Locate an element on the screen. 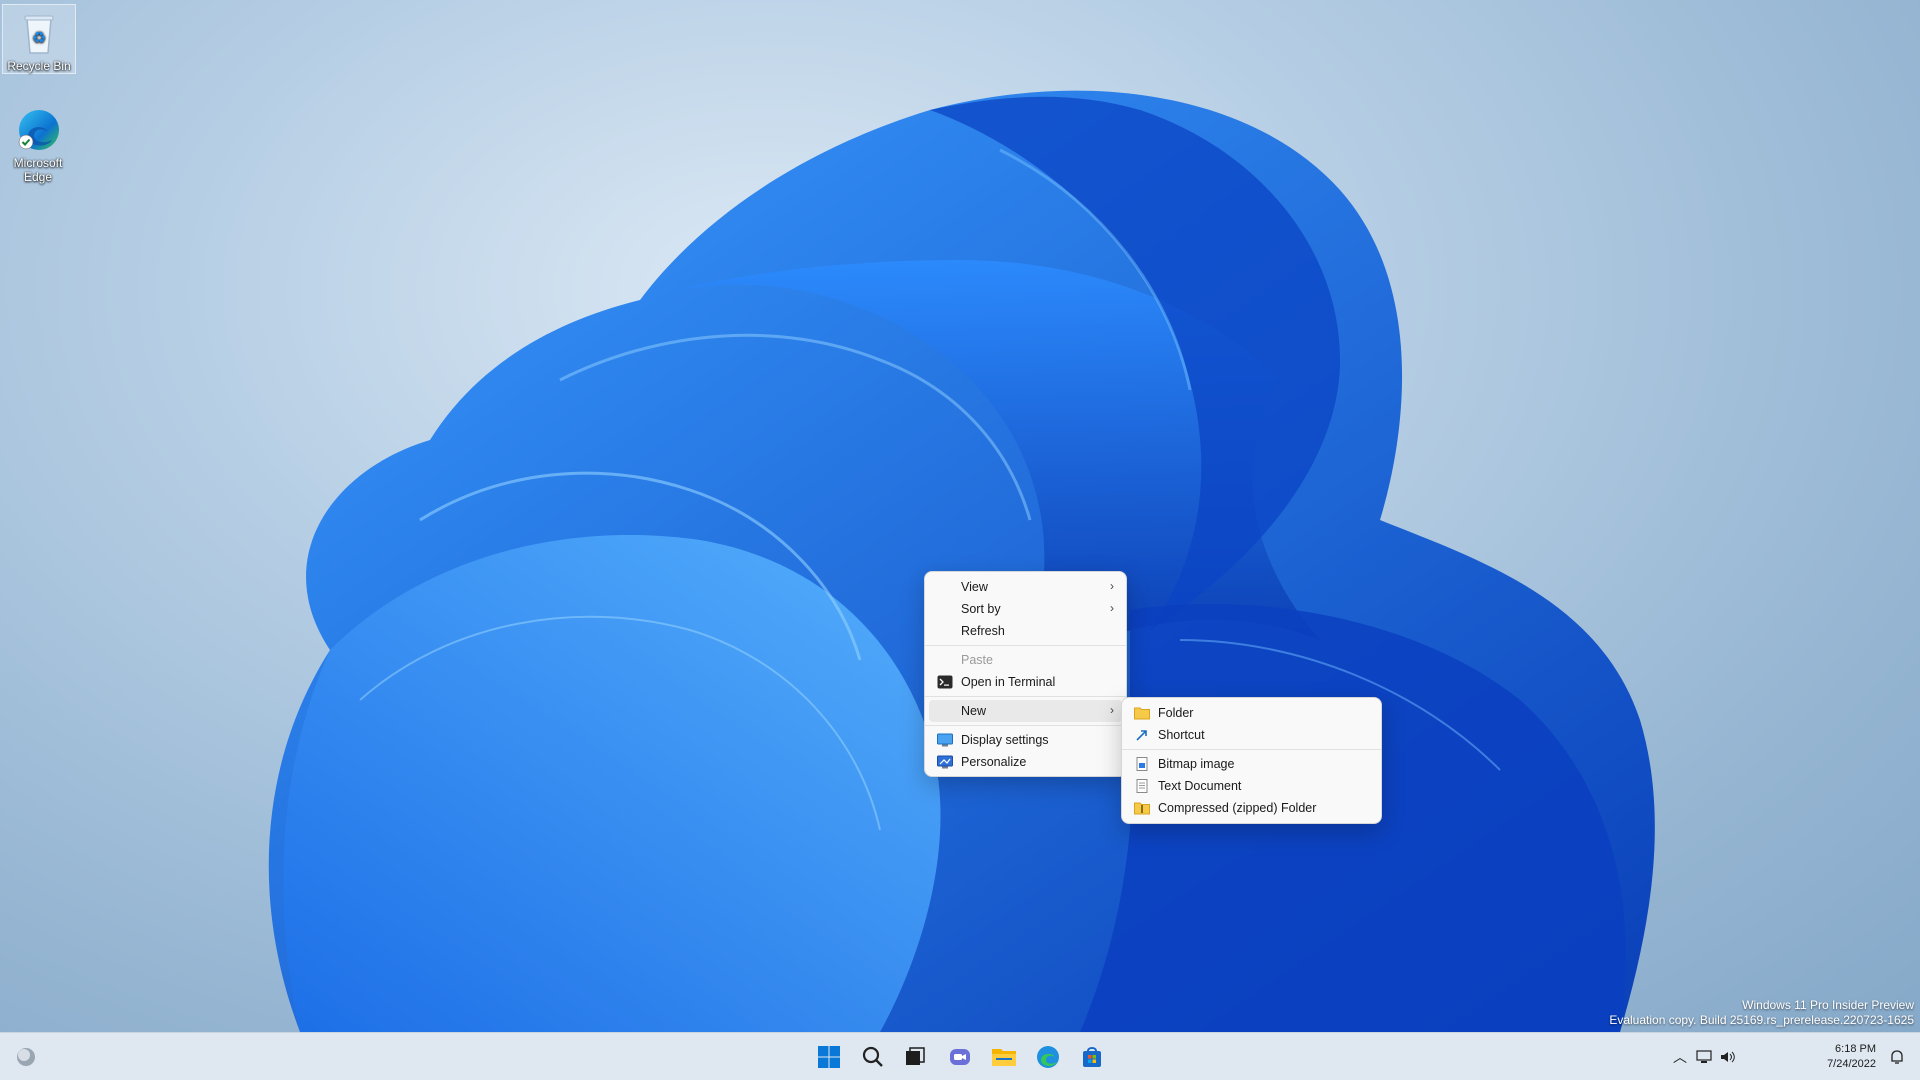 The height and width of the screenshot is (1080, 1920). volume-icon is located at coordinates (1728, 1057).